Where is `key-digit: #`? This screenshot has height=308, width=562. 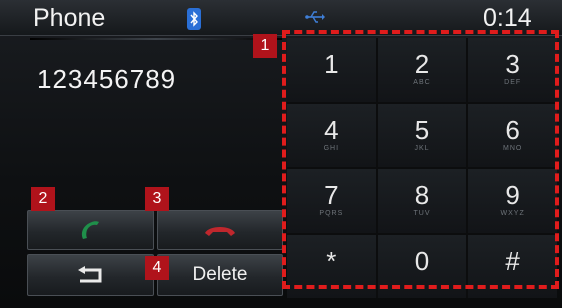
key-digit: # is located at coordinates (512, 260).